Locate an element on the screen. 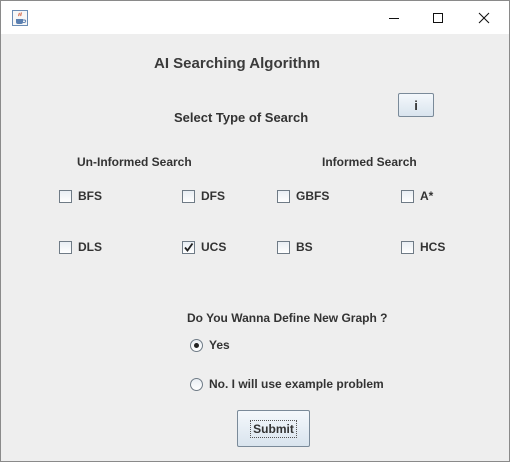 This screenshot has height=462, width=510. informed-search-label: Informed Search is located at coordinates (369, 162).